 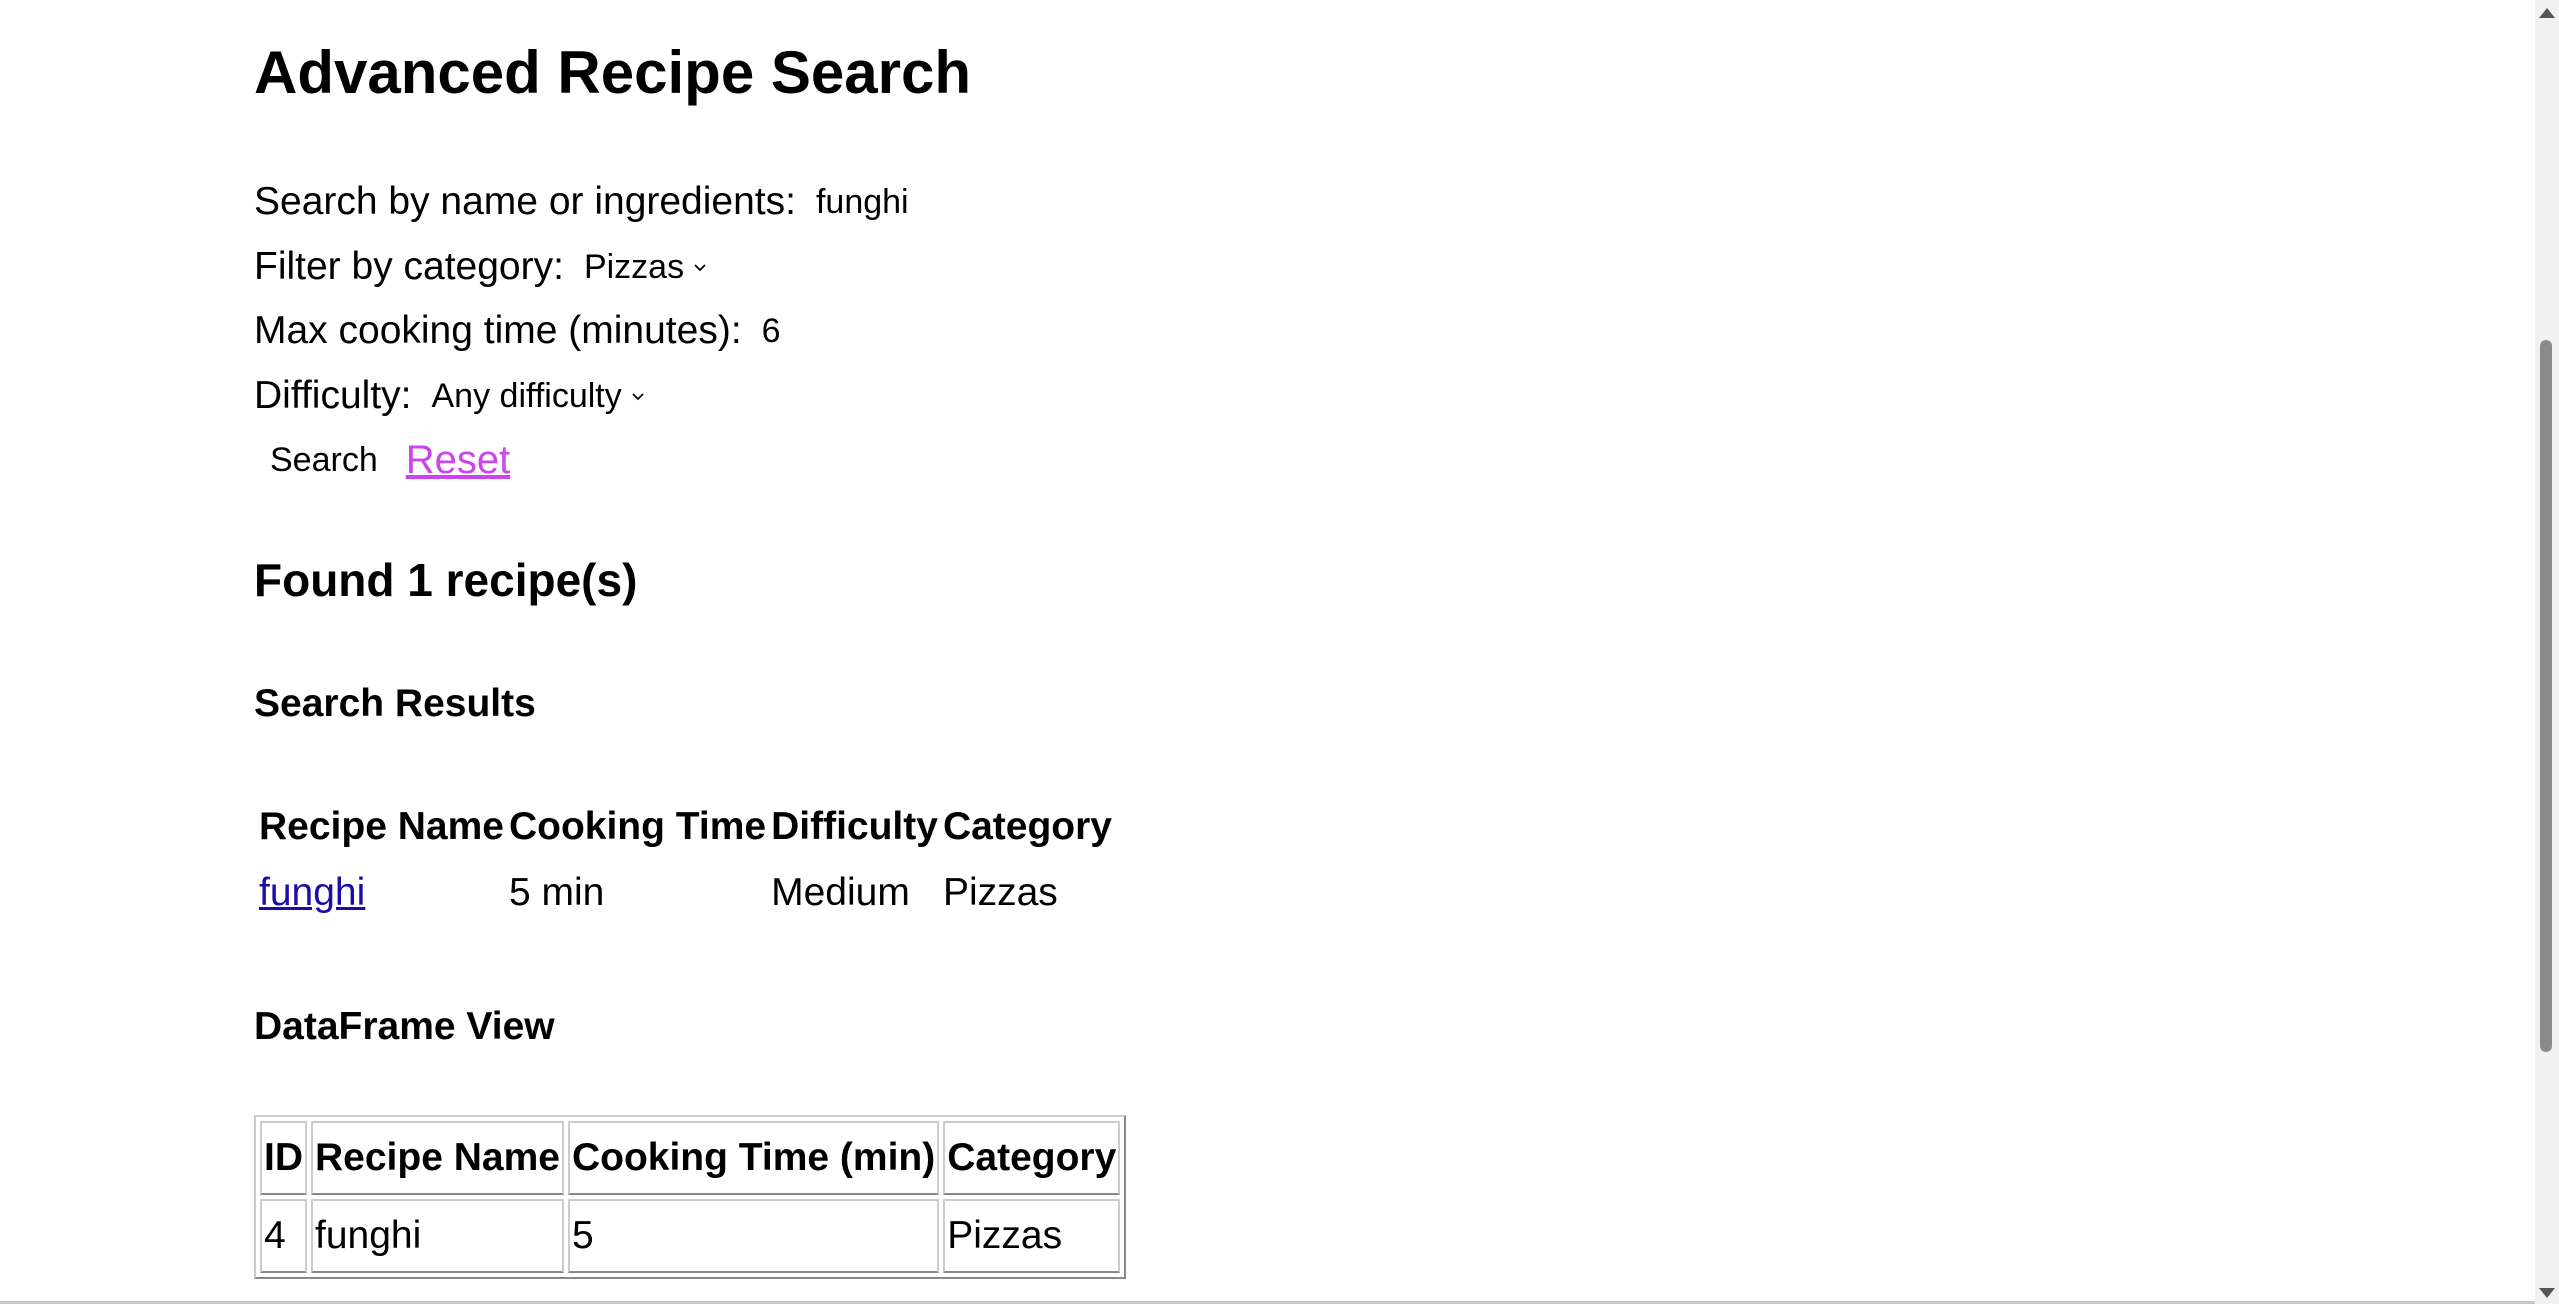 I want to click on table-row: 4 funghi 5 Pizzas, so click(x=690, y=1236).